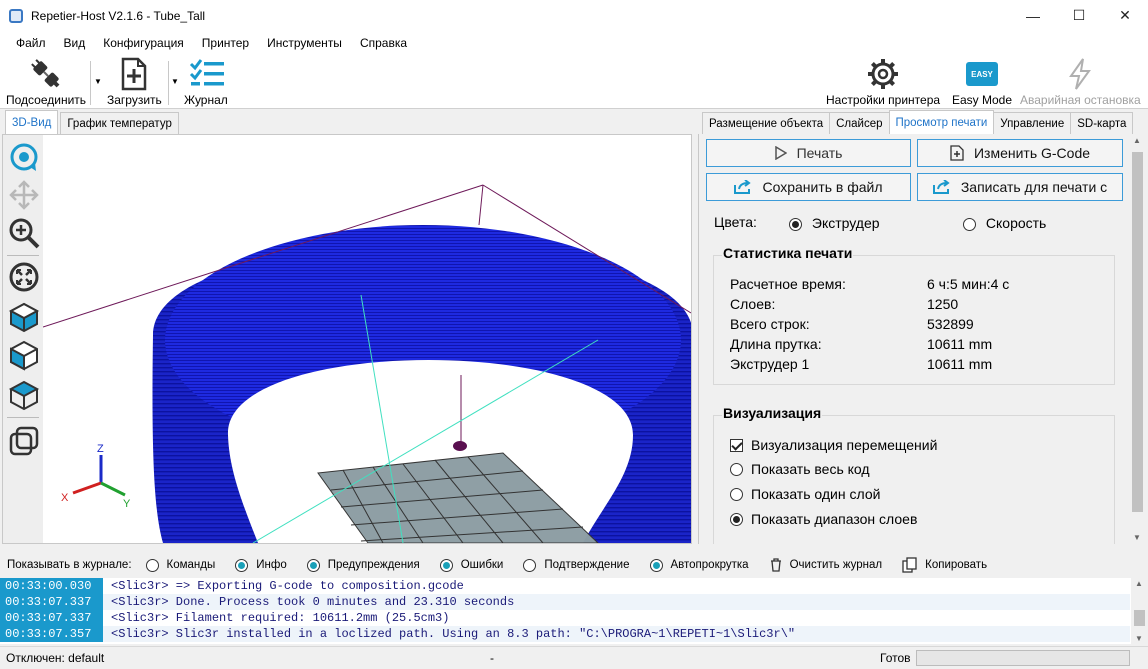 The image size is (1148, 669). Describe the element at coordinates (834, 223) in the screenshot. I see `color-extruder-option: Экструдер` at that location.